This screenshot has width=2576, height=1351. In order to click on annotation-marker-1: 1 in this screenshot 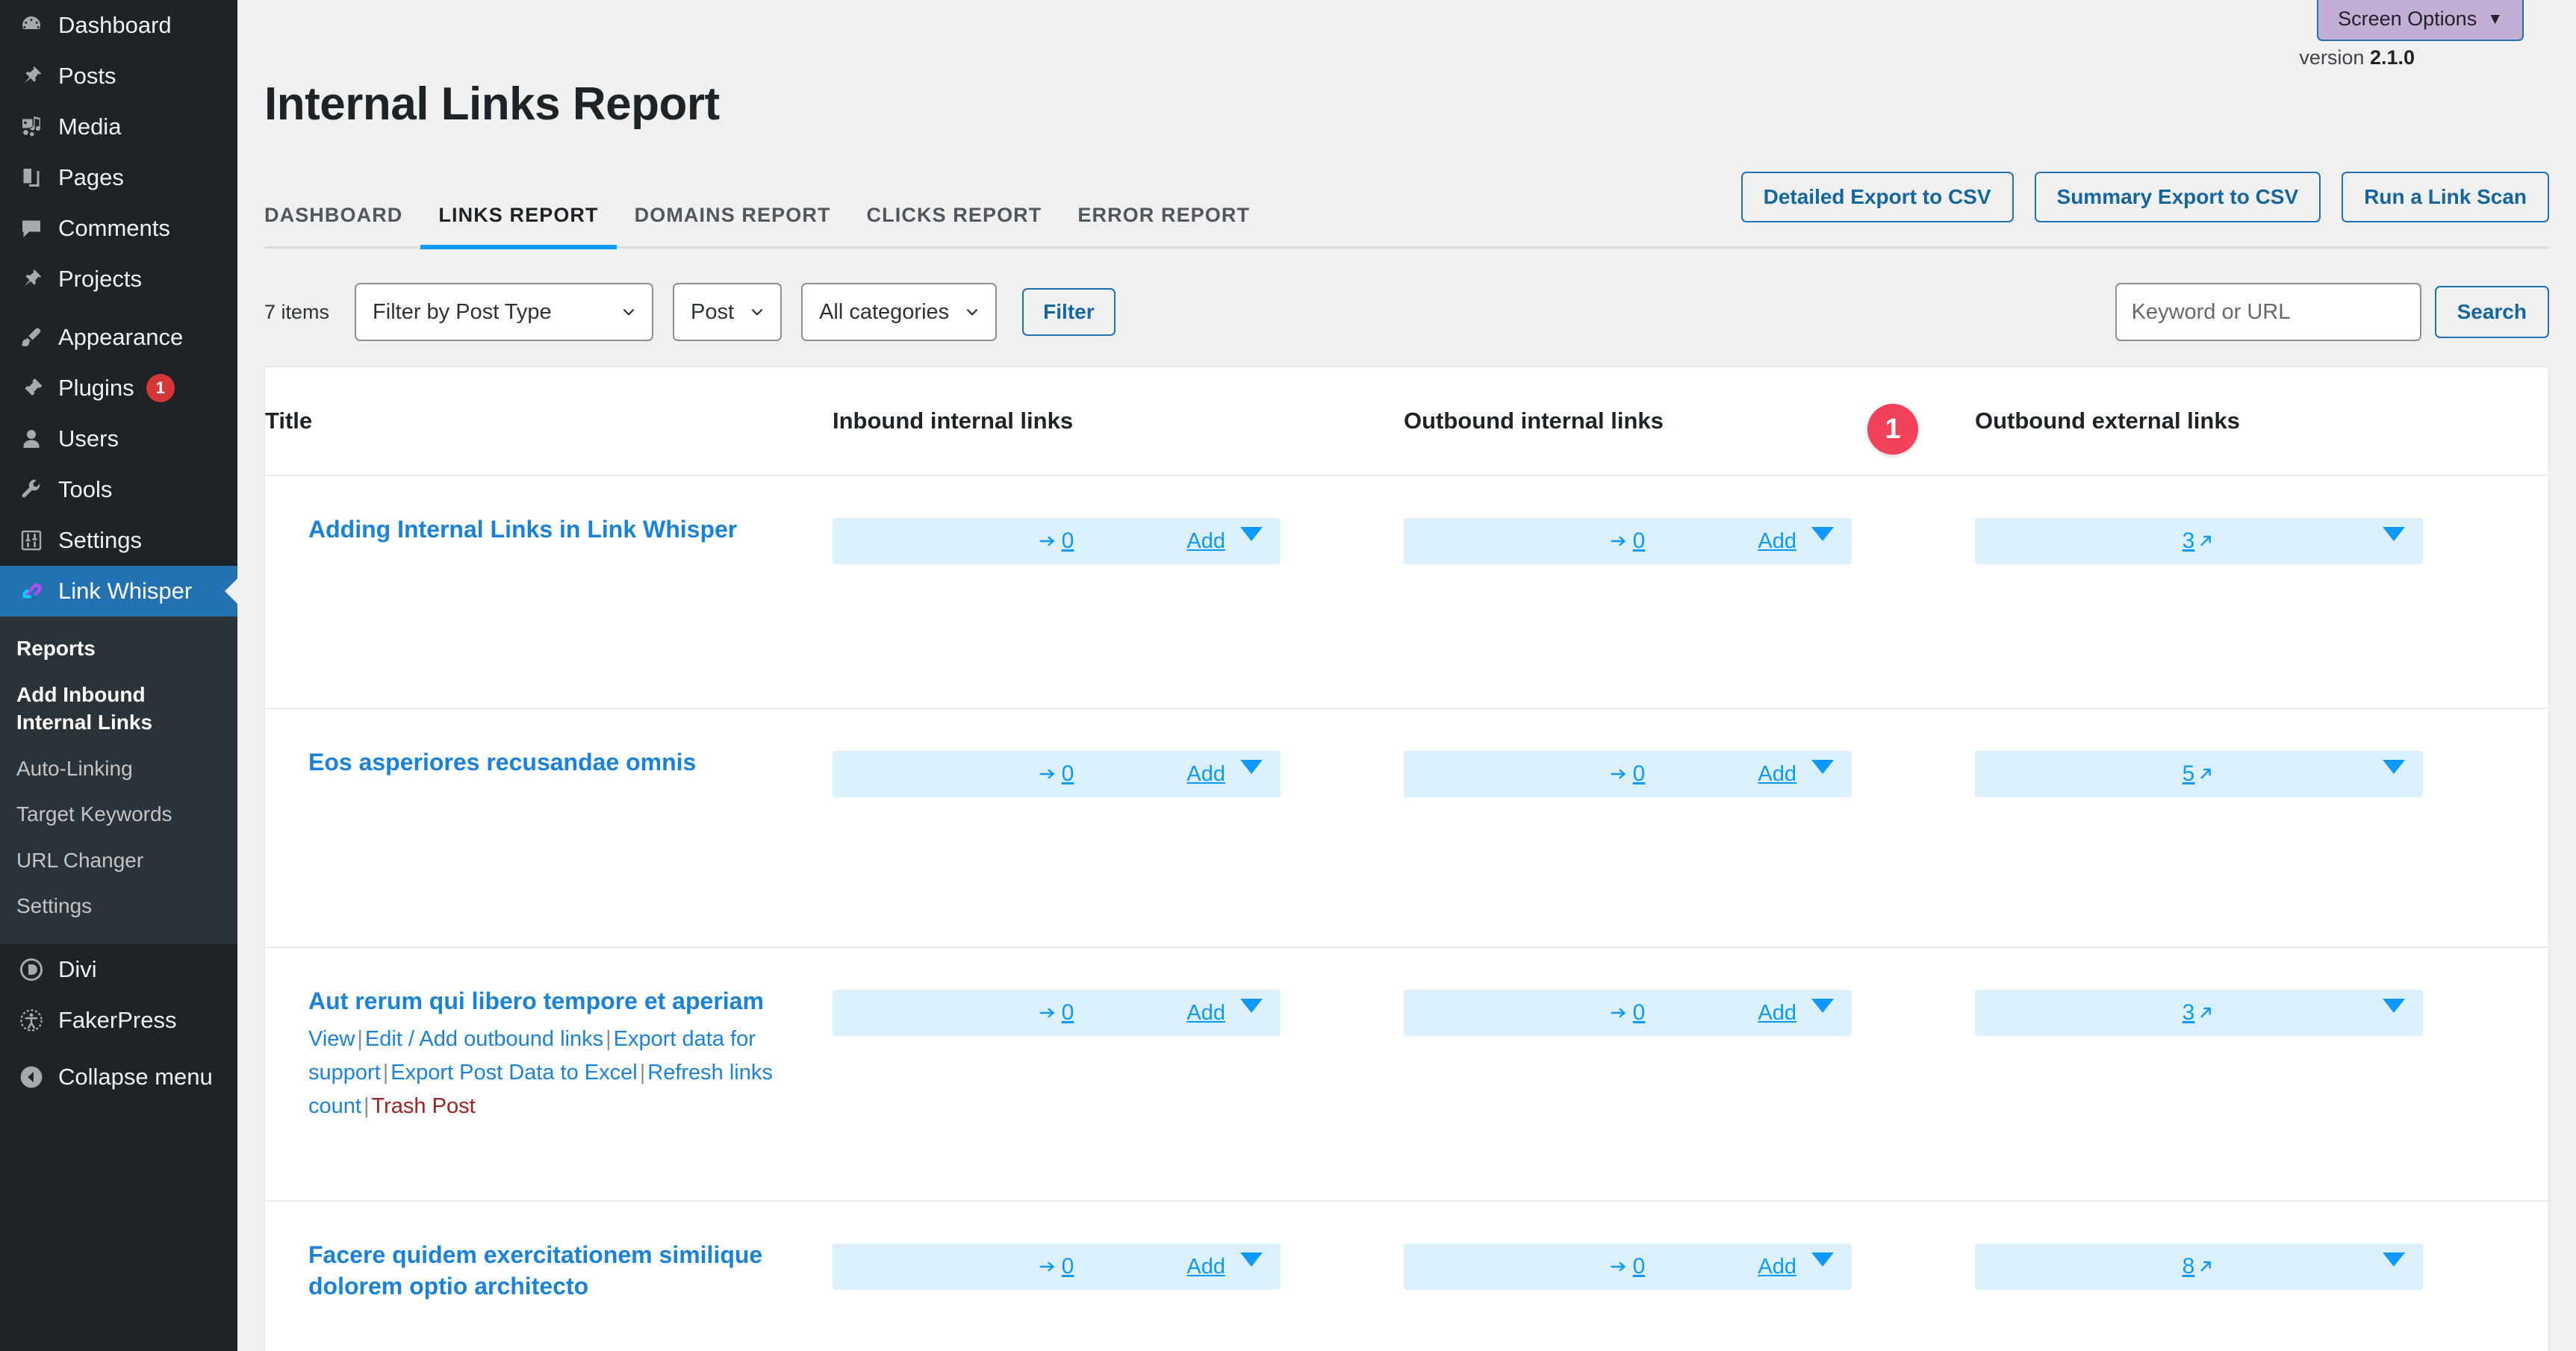, I will do `click(1892, 429)`.